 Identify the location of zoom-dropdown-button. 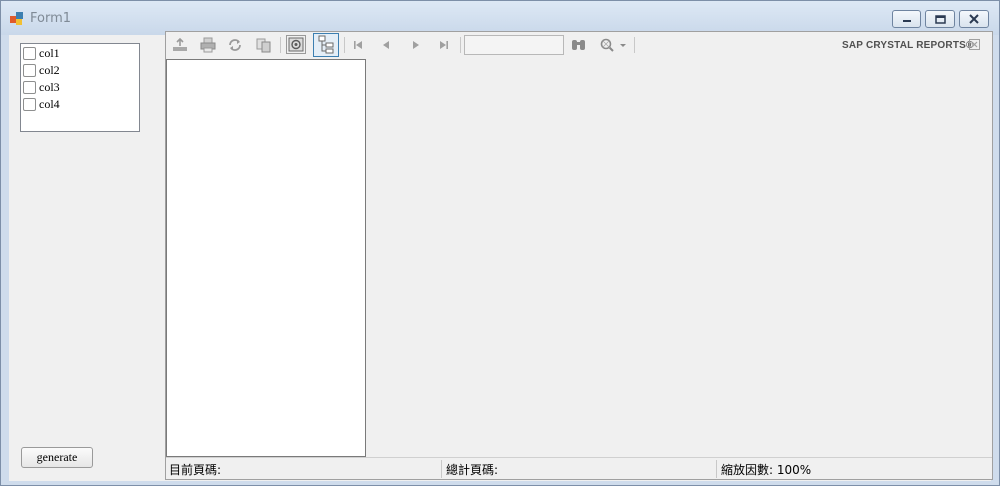
(613, 44).